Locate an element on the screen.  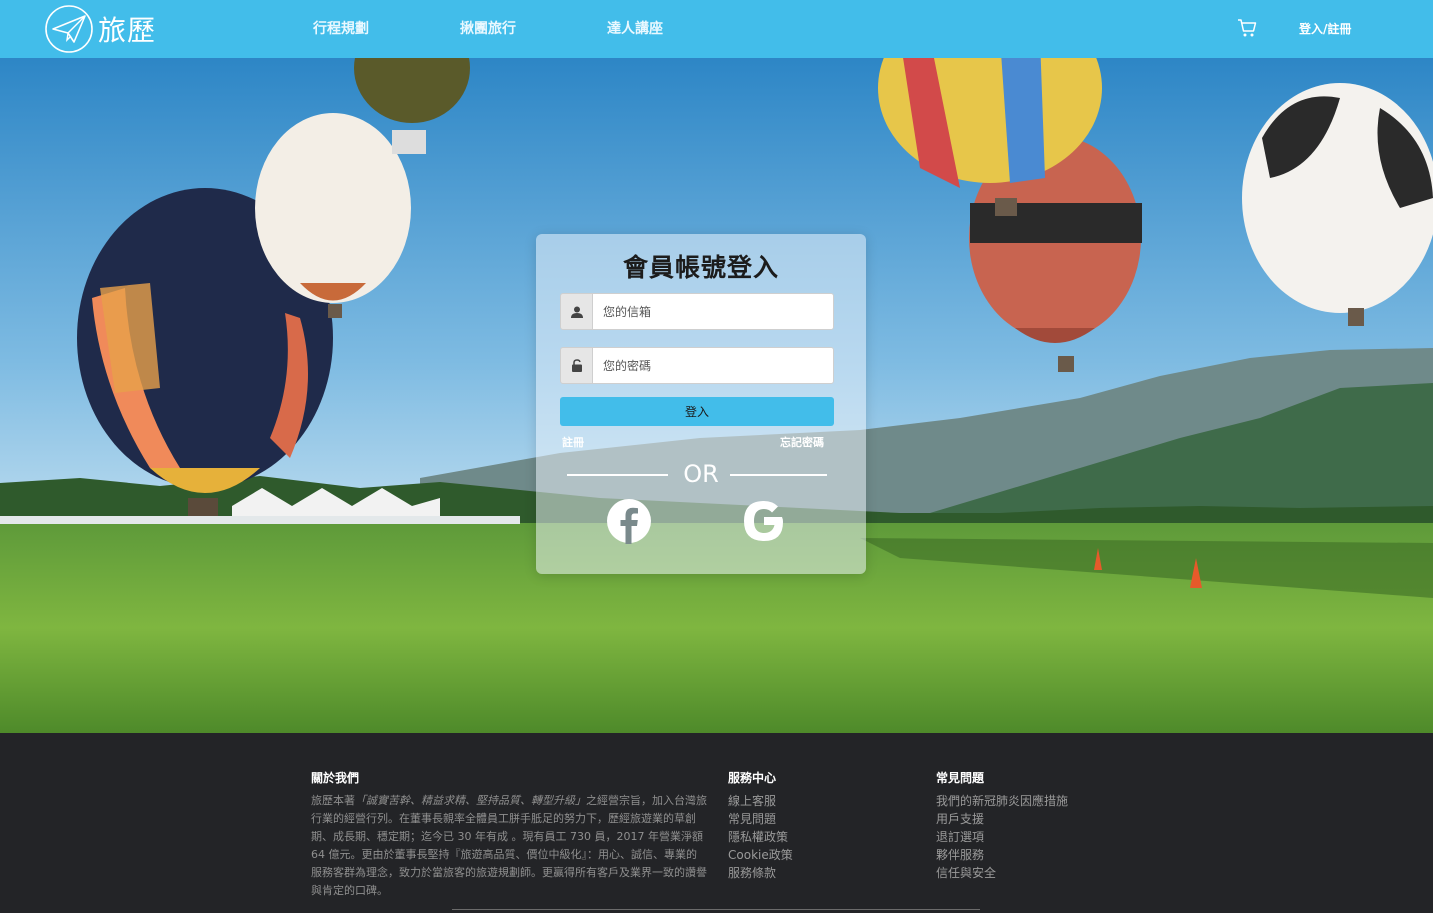
forgot-password-link: 忘記密碼 is located at coordinates (802, 442).